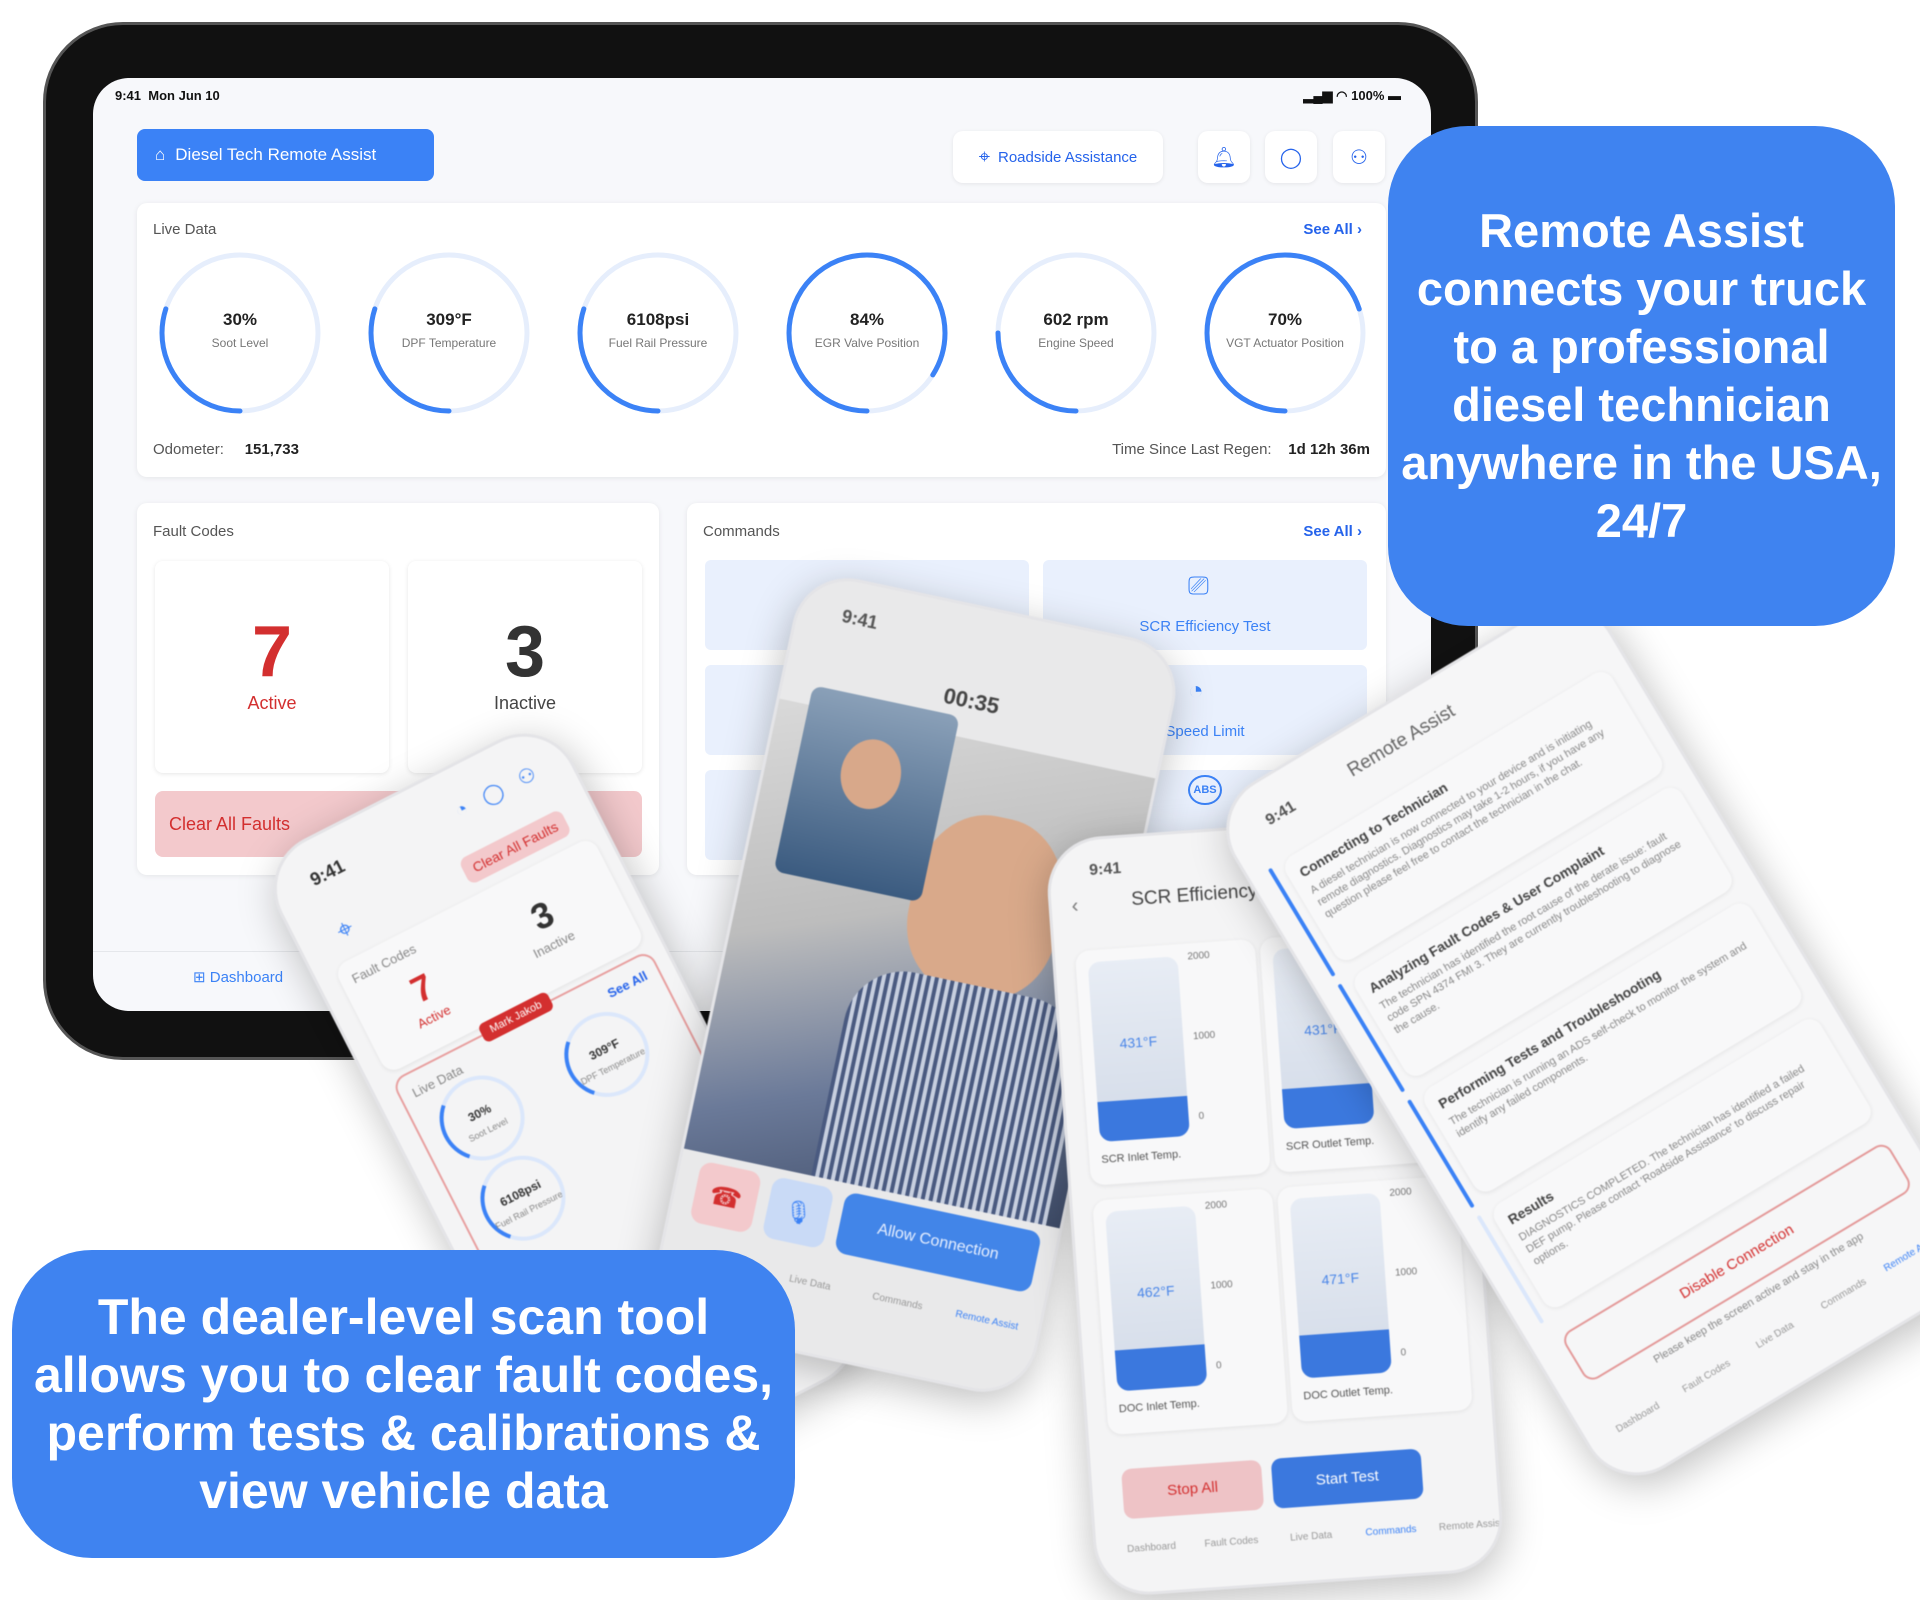  Describe the element at coordinates (984, 156) in the screenshot. I see `location-pin-icon: ⌖` at that location.